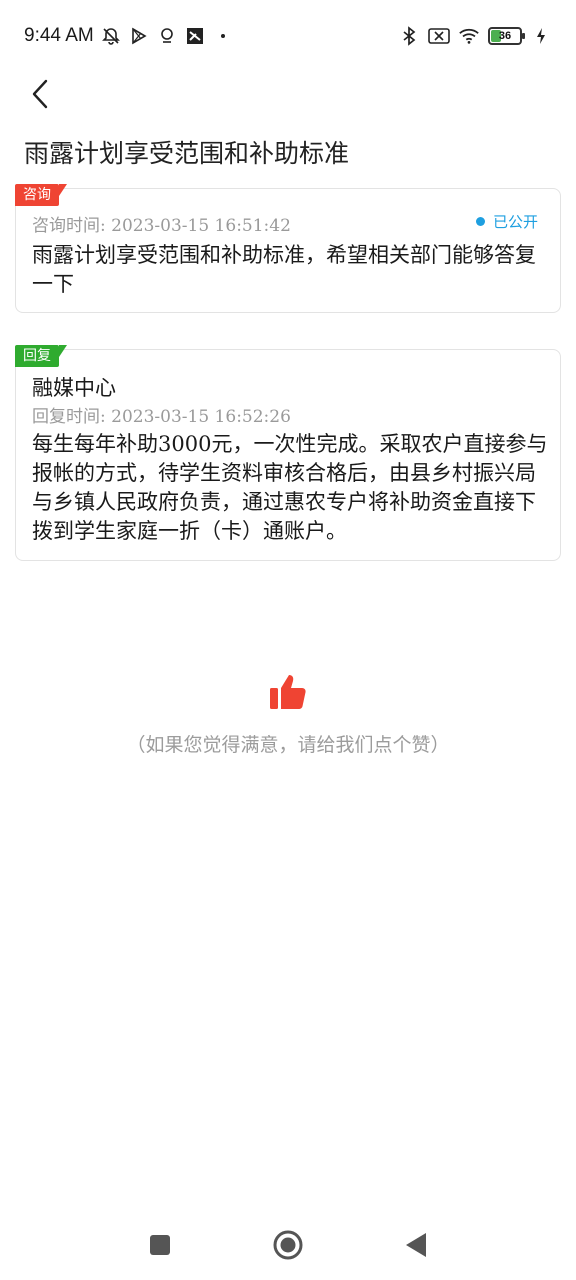 The image size is (576, 1280). Describe the element at coordinates (288, 745) in the screenshot. I see `like-hint: （如果您觉得满意，请给我们点个赞）` at that location.